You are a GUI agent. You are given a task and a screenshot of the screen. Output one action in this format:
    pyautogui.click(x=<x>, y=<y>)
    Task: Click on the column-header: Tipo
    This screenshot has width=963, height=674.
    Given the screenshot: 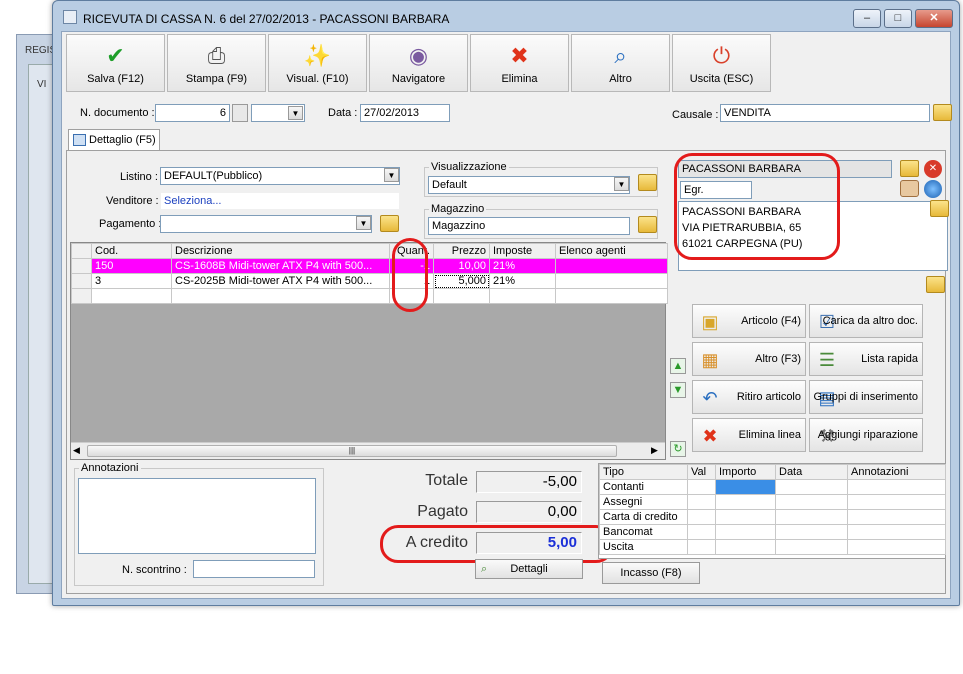 What is the action you would take?
    pyautogui.click(x=643, y=472)
    